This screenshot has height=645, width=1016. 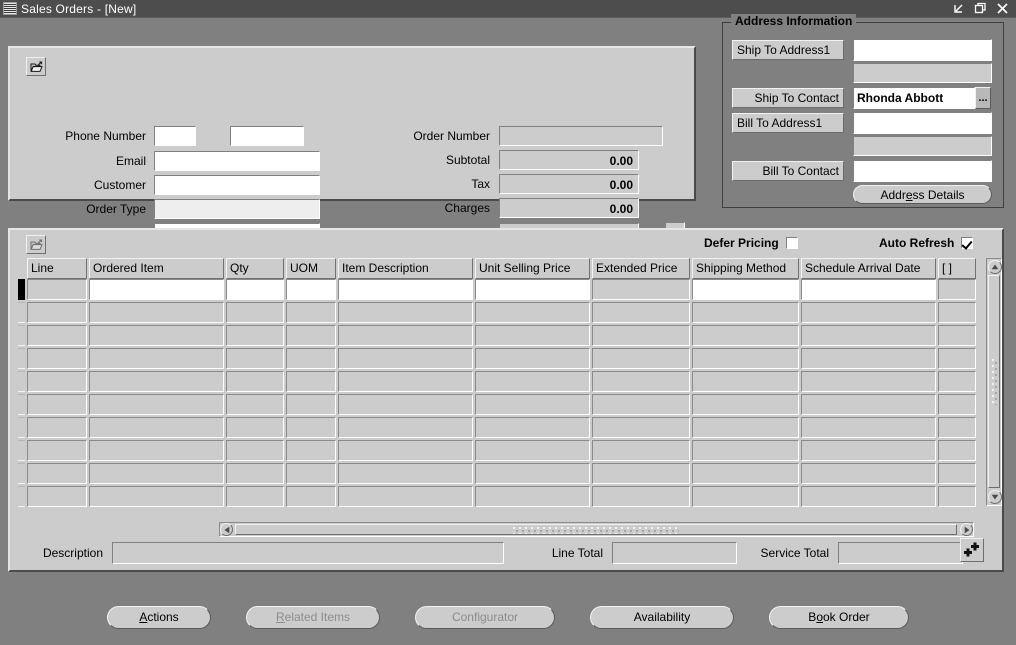 What do you see at coordinates (308, 553) in the screenshot?
I see `description-input` at bounding box center [308, 553].